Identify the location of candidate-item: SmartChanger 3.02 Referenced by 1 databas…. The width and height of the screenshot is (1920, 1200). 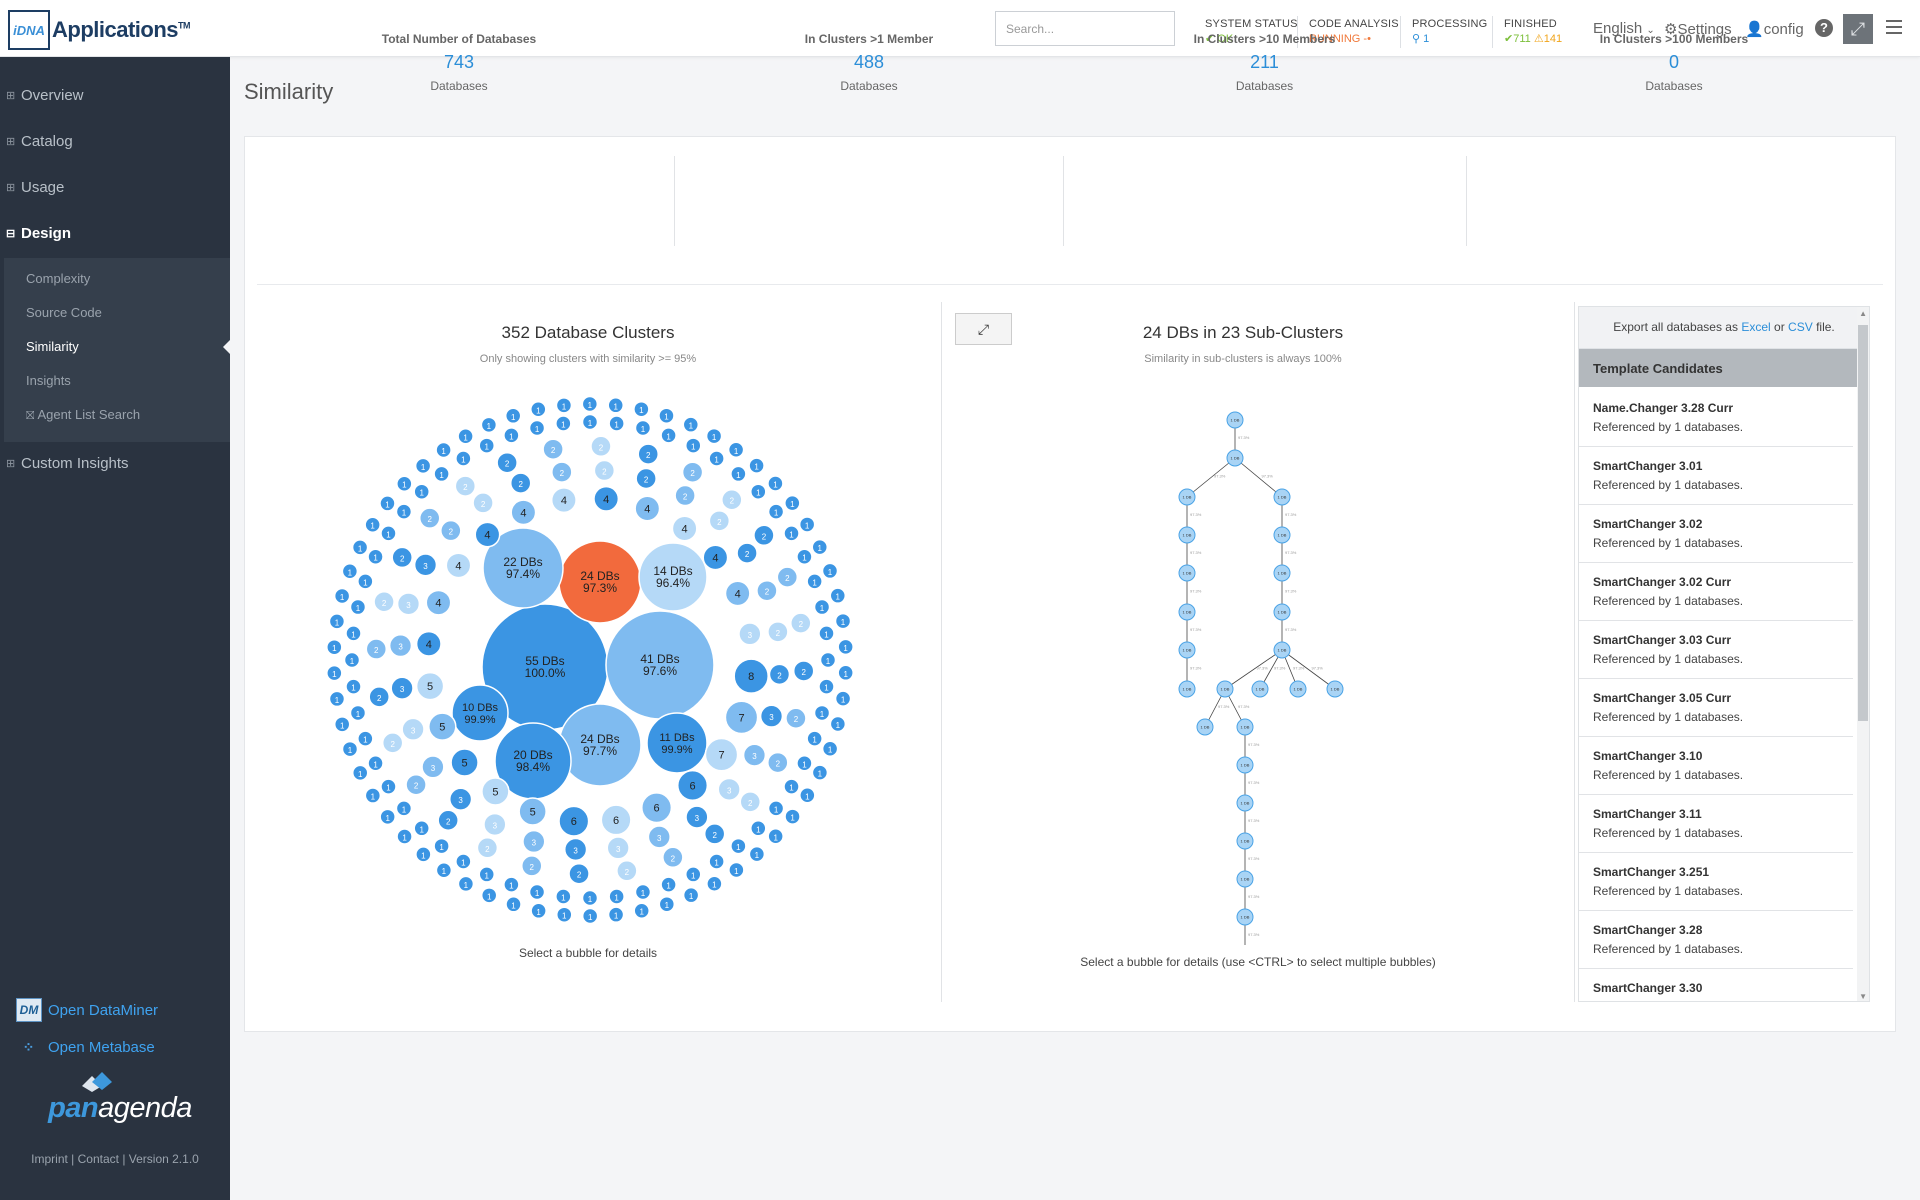
(1716, 534).